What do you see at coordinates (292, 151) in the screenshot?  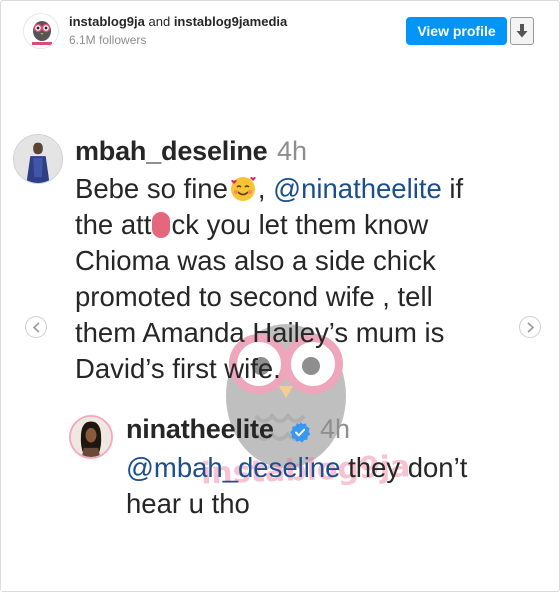 I see `comment-time: 4h` at bounding box center [292, 151].